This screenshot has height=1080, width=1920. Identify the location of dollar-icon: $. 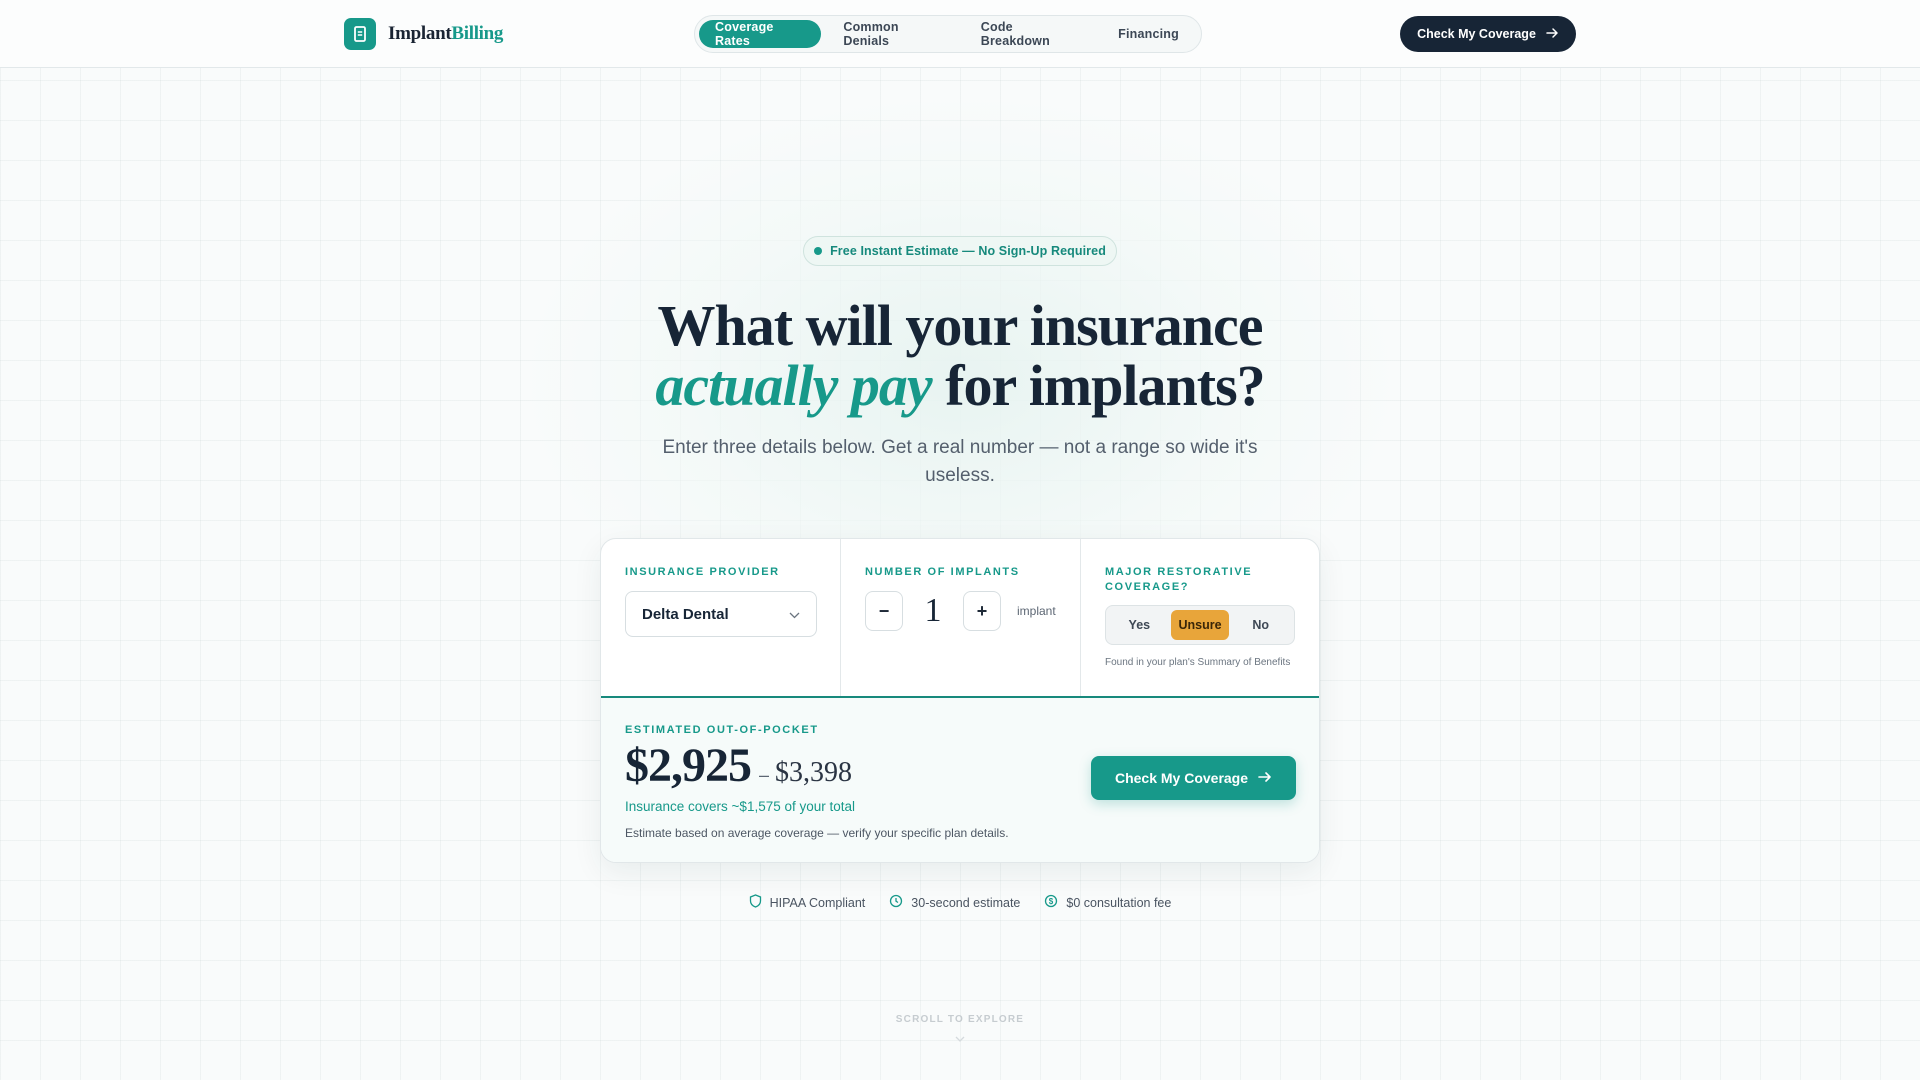
(1051, 902).